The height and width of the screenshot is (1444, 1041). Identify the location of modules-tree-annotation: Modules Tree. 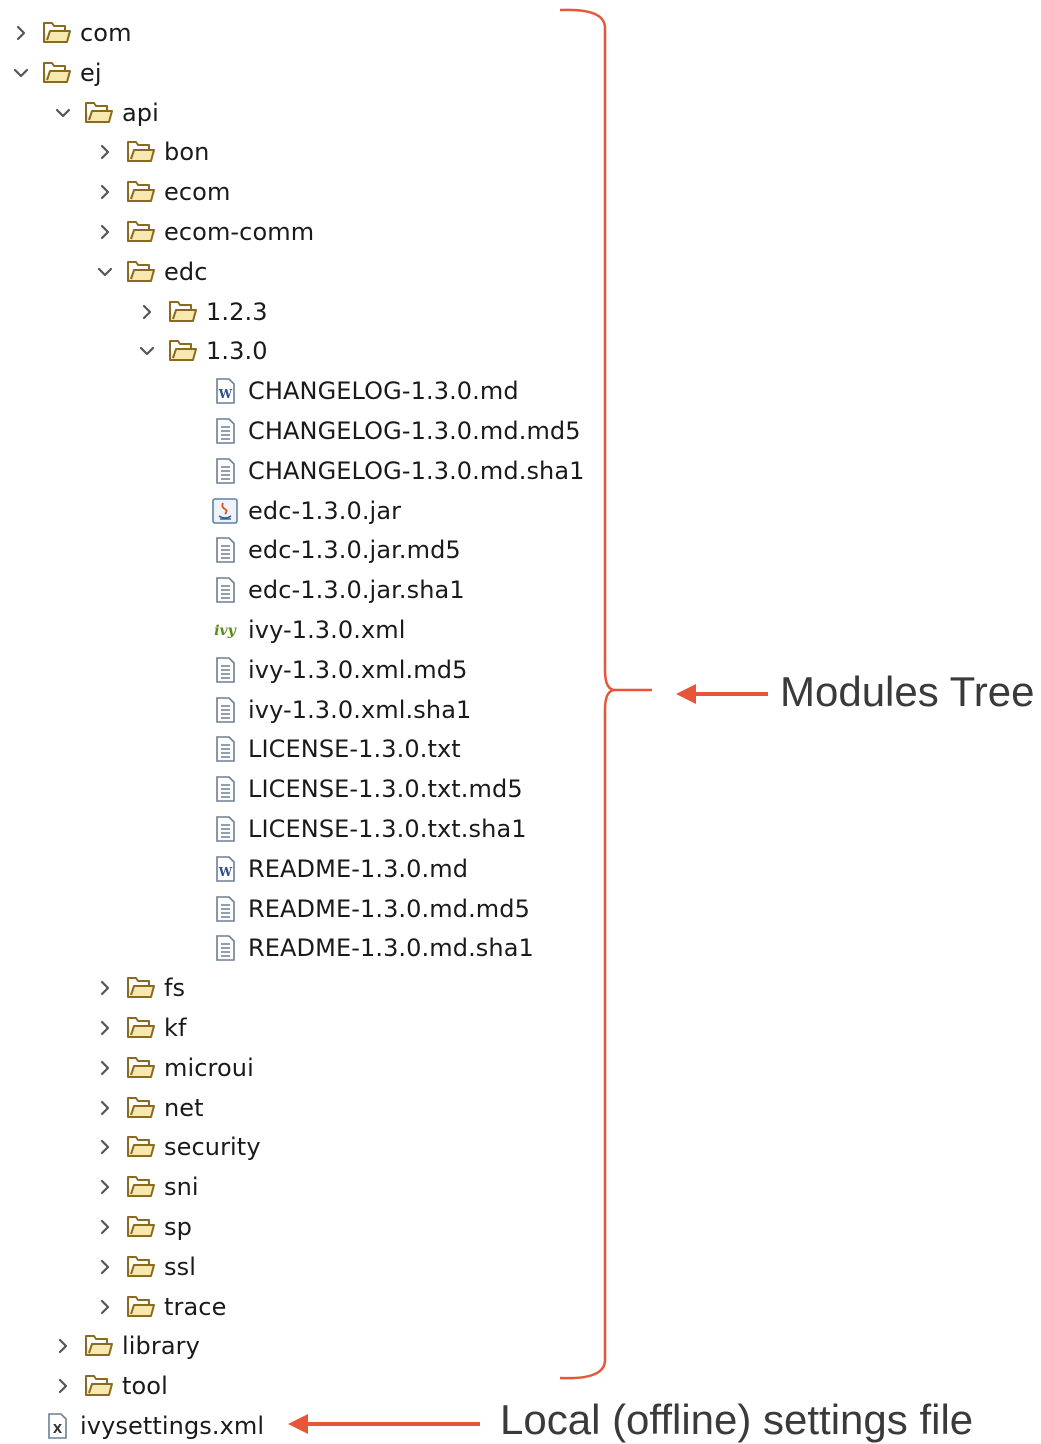
(907, 691).